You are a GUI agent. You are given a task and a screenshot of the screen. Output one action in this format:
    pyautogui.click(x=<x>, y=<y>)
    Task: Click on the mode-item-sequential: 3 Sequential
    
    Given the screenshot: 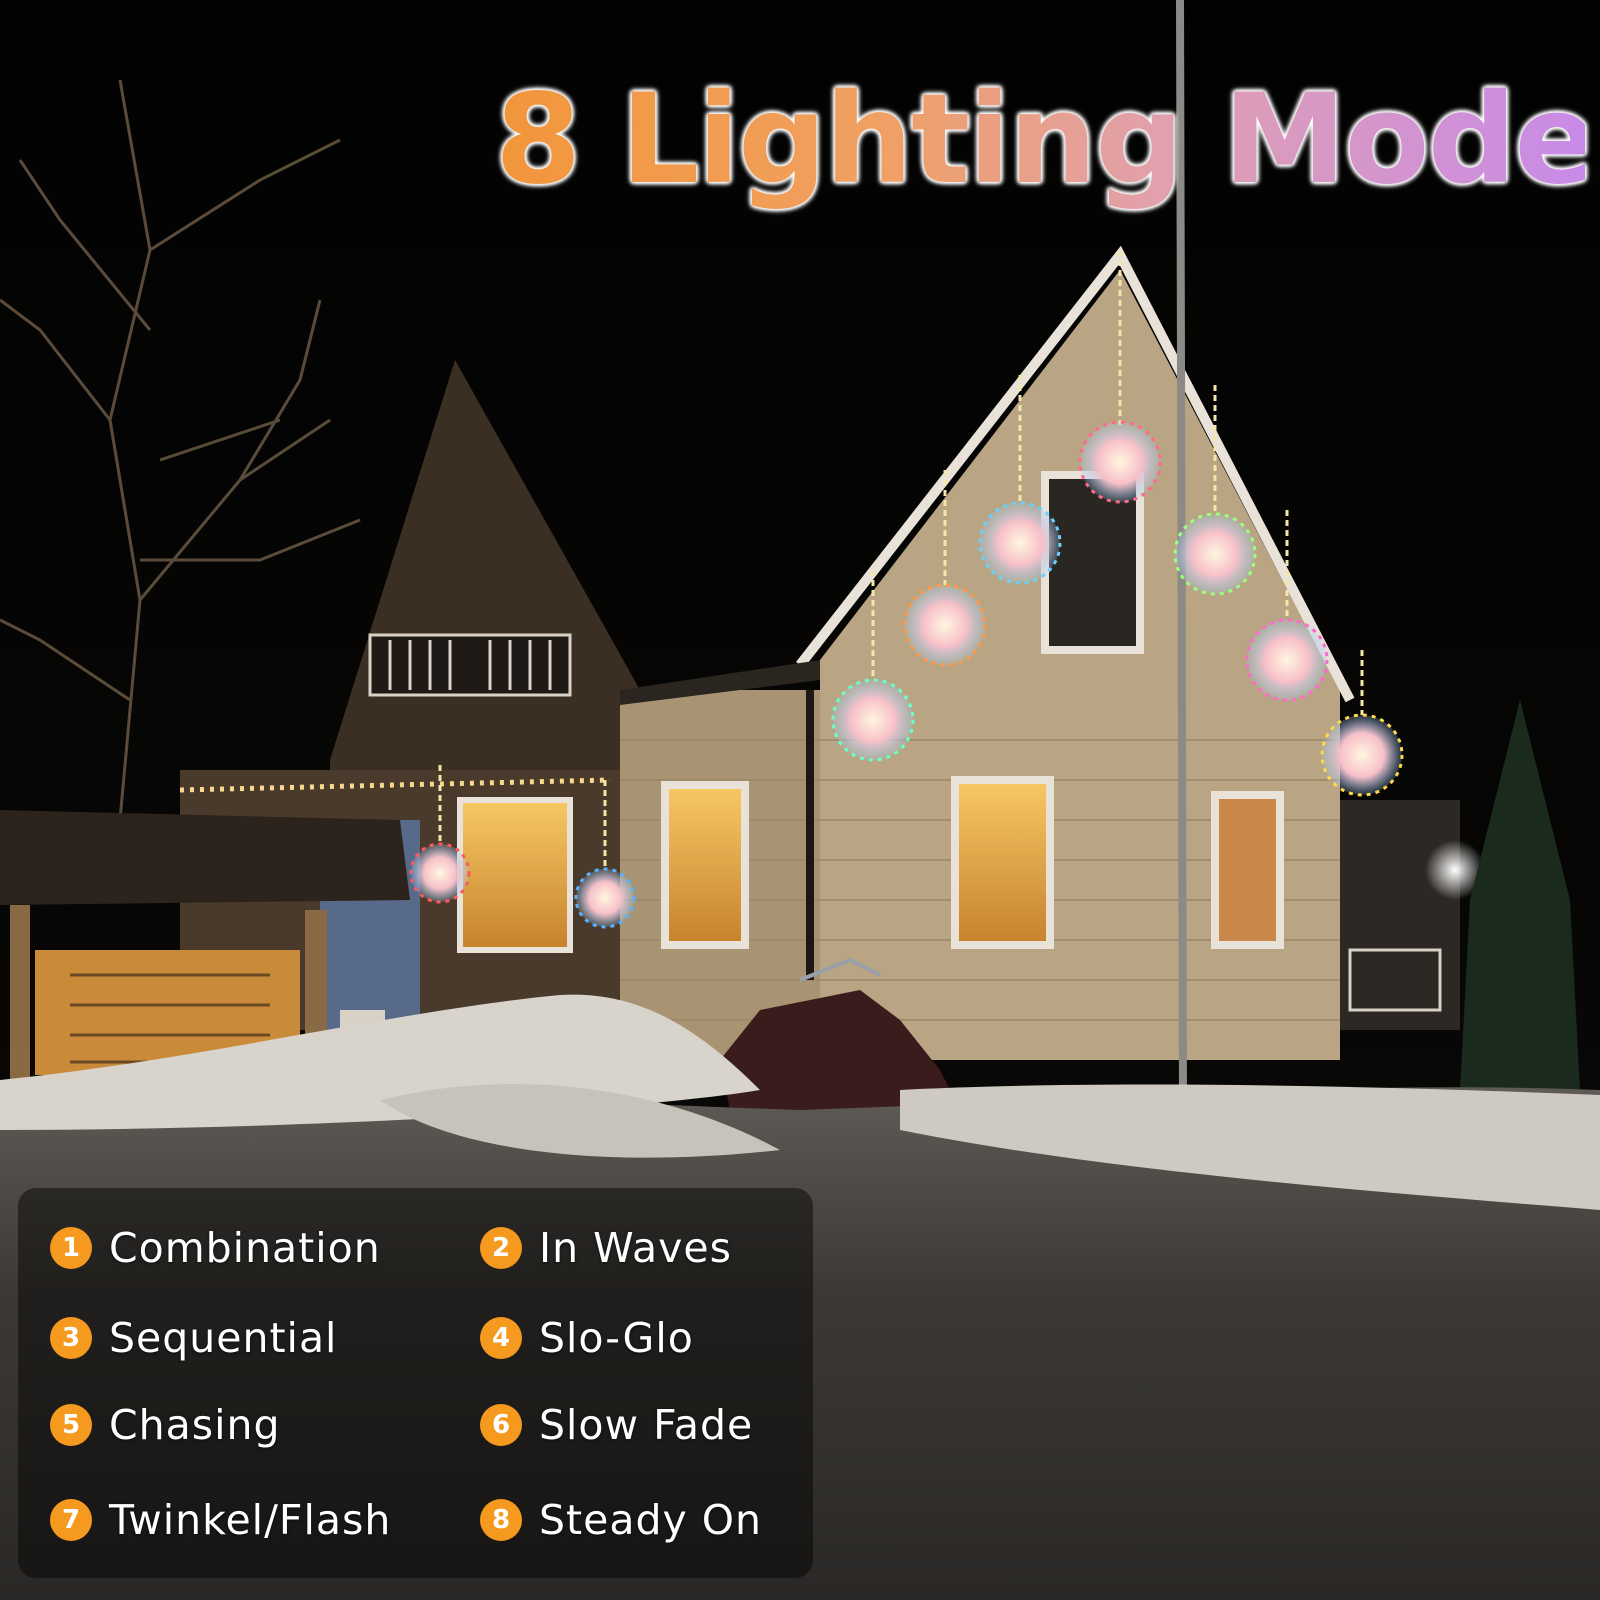 What is the action you would take?
    pyautogui.click(x=193, y=1338)
    